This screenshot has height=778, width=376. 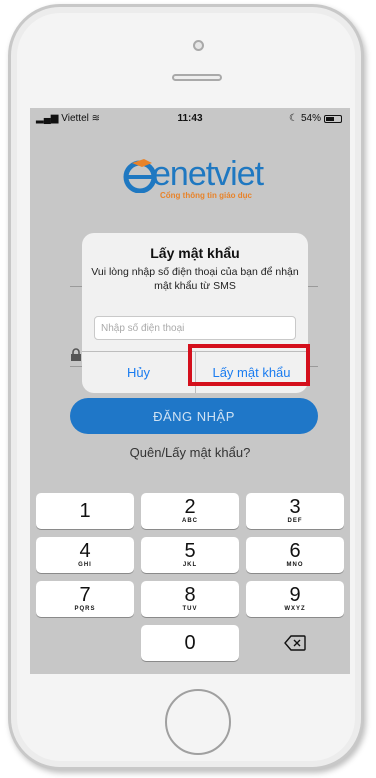 What do you see at coordinates (198, 45) in the screenshot?
I see `camera-icon` at bounding box center [198, 45].